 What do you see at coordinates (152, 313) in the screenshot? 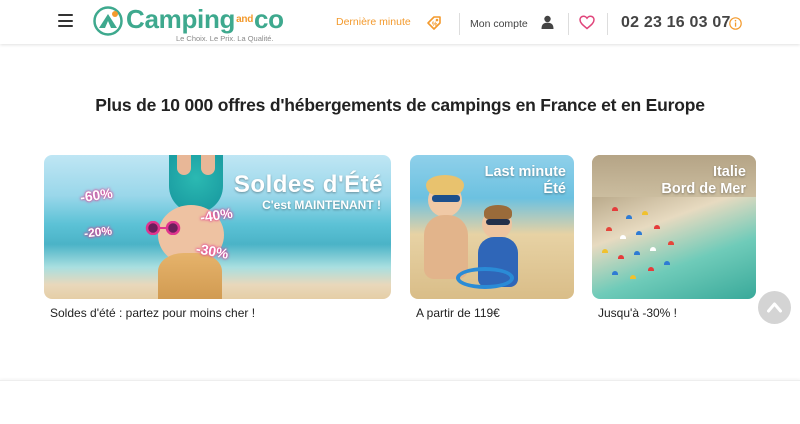
I see `offer-caption: Soldes d'été : partez pour moins cher !` at bounding box center [152, 313].